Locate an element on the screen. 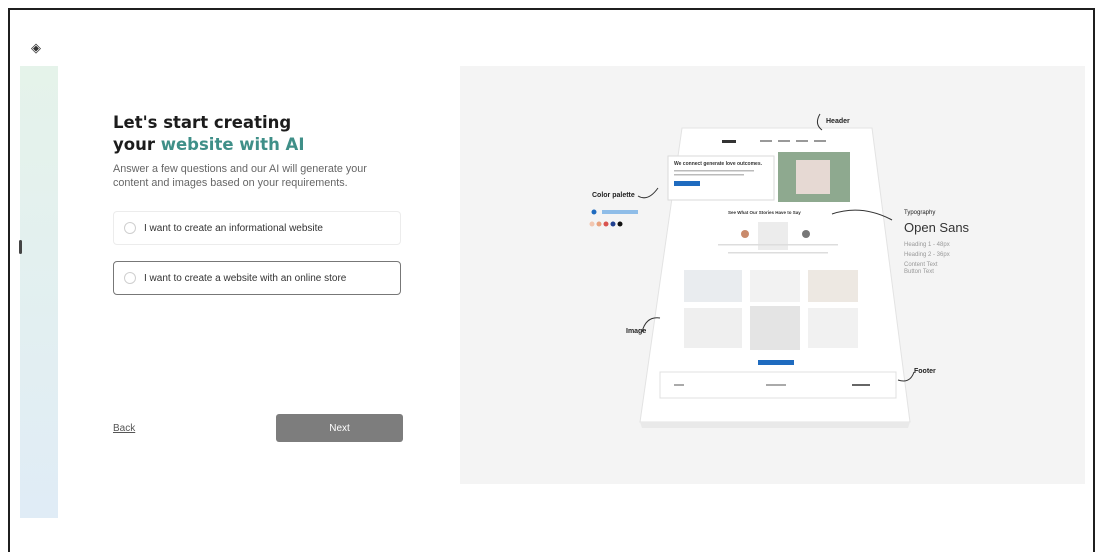  mockup-palette-gradient is located at coordinates (620, 212).